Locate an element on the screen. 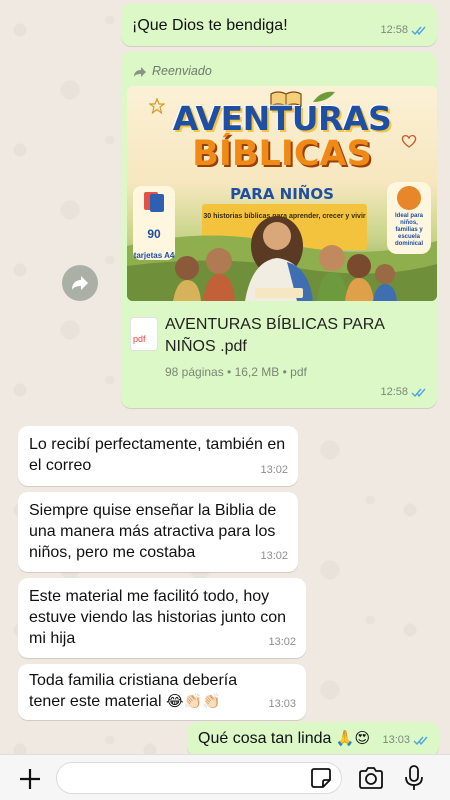  share-arrow-icon is located at coordinates (80, 283).